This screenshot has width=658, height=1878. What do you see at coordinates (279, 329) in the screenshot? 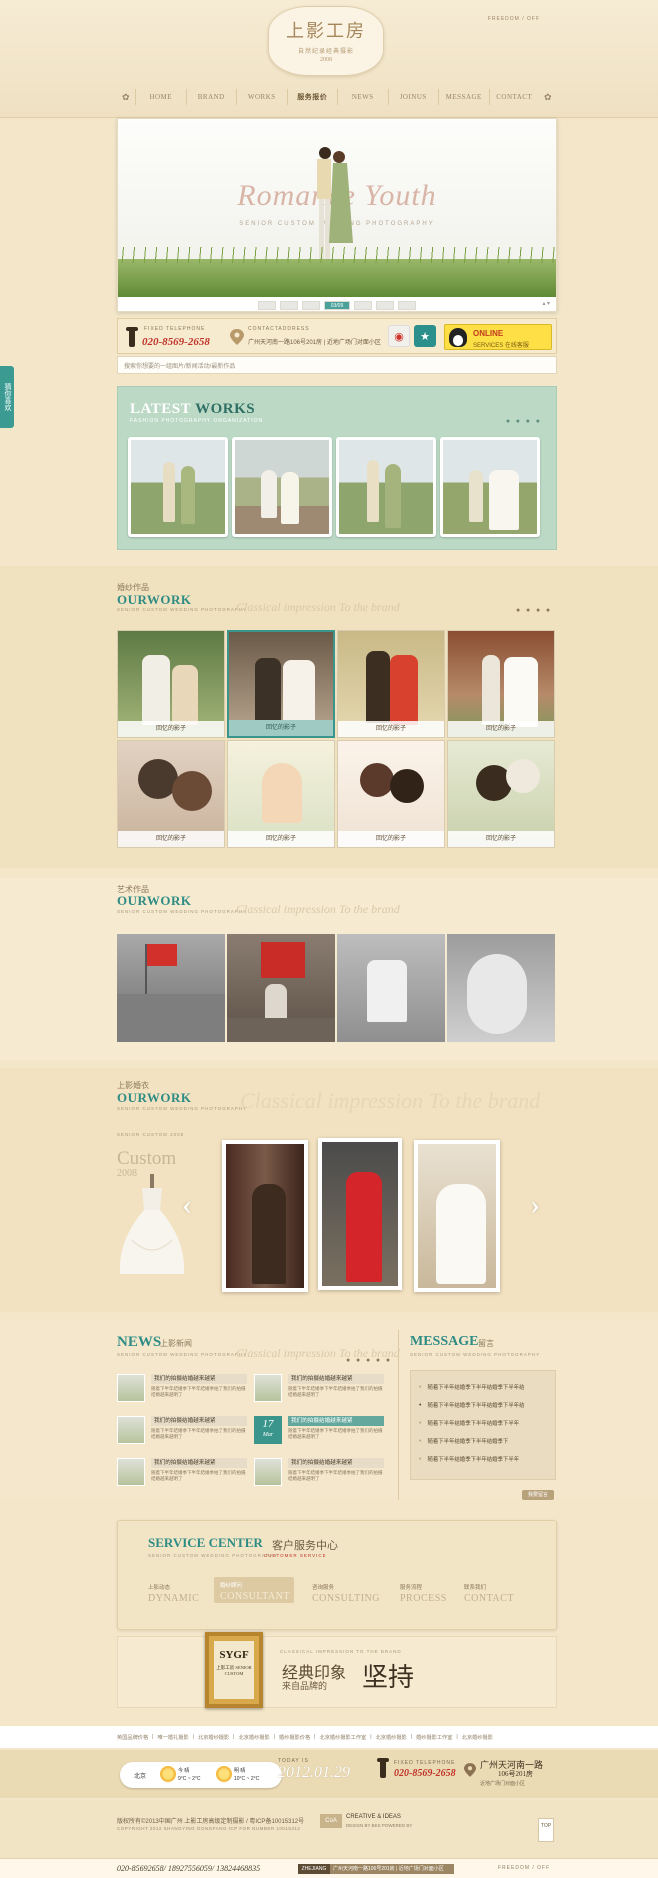
I see `address-label: CONTACTADDRESS` at bounding box center [279, 329].